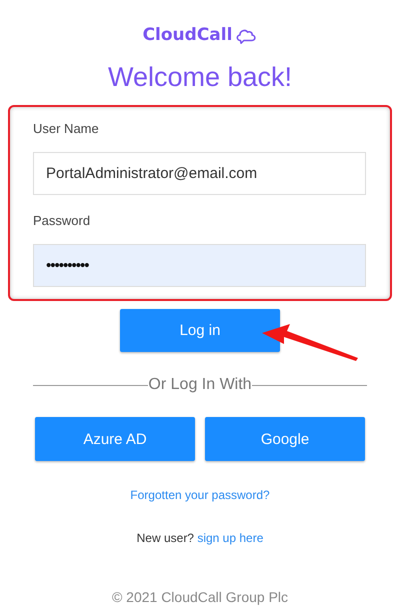 This screenshot has height=611, width=420. I want to click on login-button: Log in, so click(200, 330).